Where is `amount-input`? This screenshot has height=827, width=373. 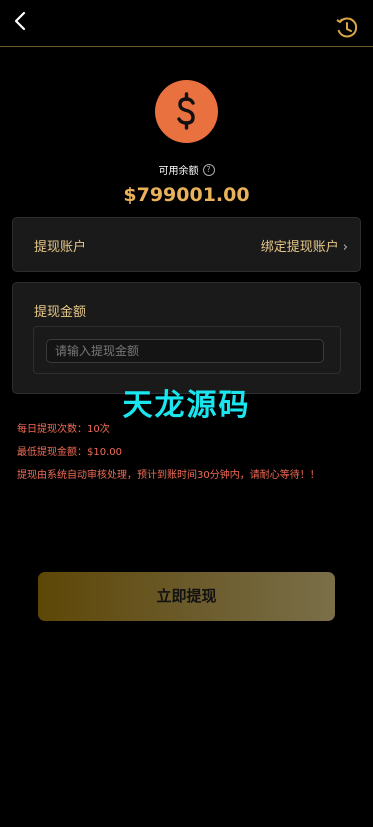
amount-input is located at coordinates (185, 351).